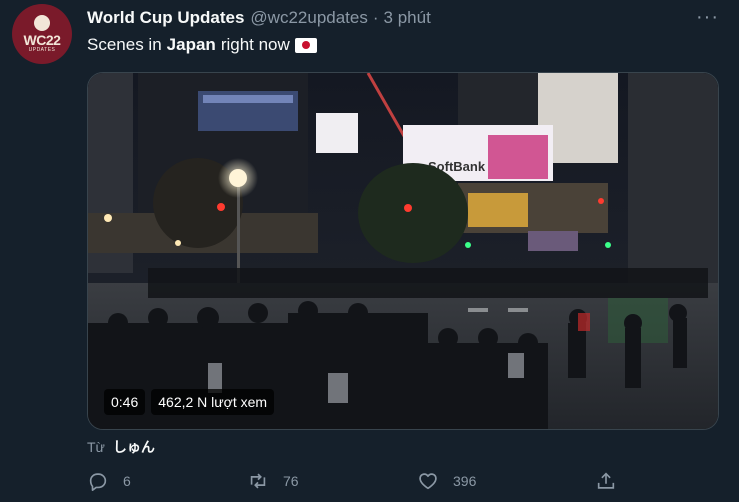 This screenshot has width=739, height=502. What do you see at coordinates (165, 18) in the screenshot?
I see `account-name: World Cup Updates` at bounding box center [165, 18].